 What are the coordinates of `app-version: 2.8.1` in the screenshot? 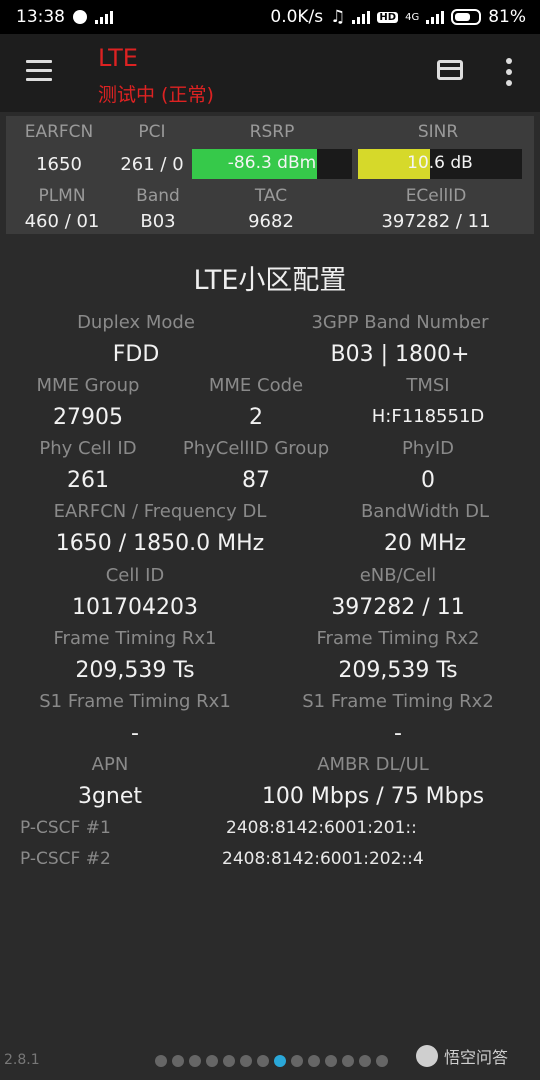 It's located at (22, 1060).